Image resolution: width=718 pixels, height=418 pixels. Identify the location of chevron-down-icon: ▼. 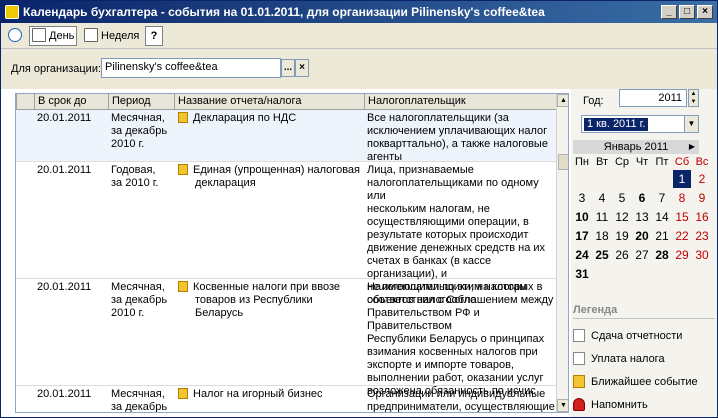
(691, 124).